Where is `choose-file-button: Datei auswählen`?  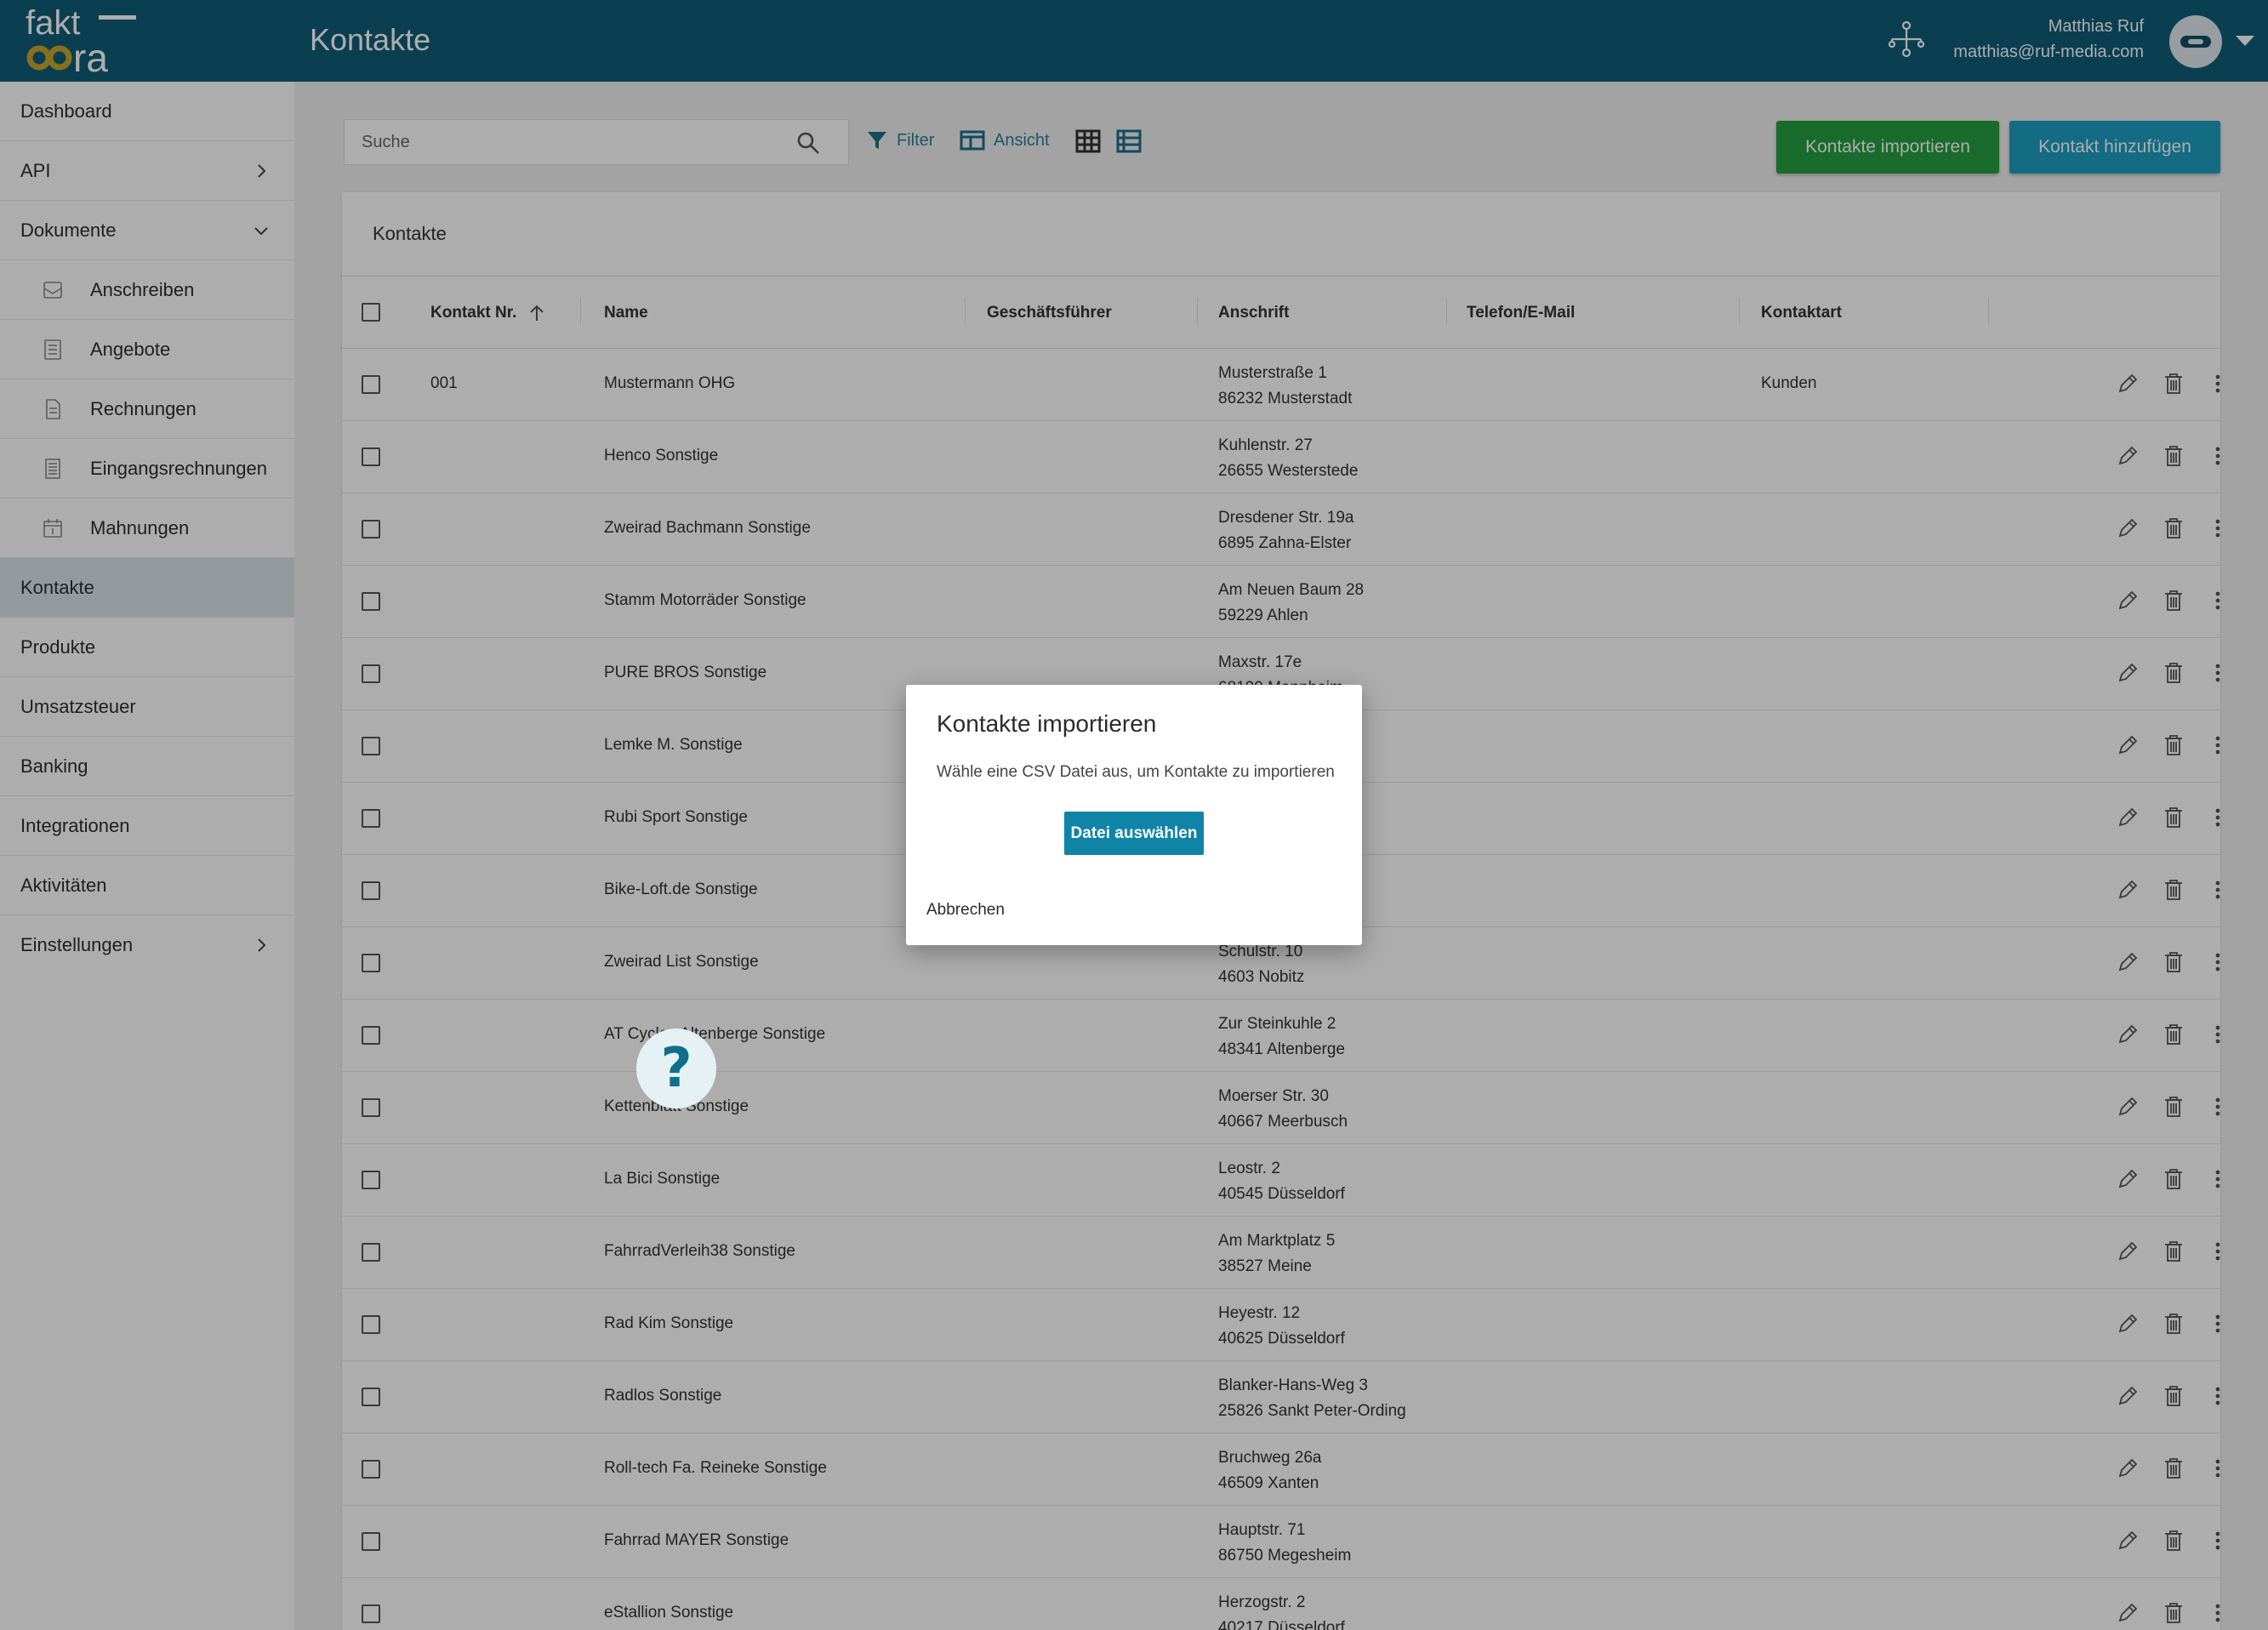
choose-file-button: Datei auswählen is located at coordinates (1134, 834).